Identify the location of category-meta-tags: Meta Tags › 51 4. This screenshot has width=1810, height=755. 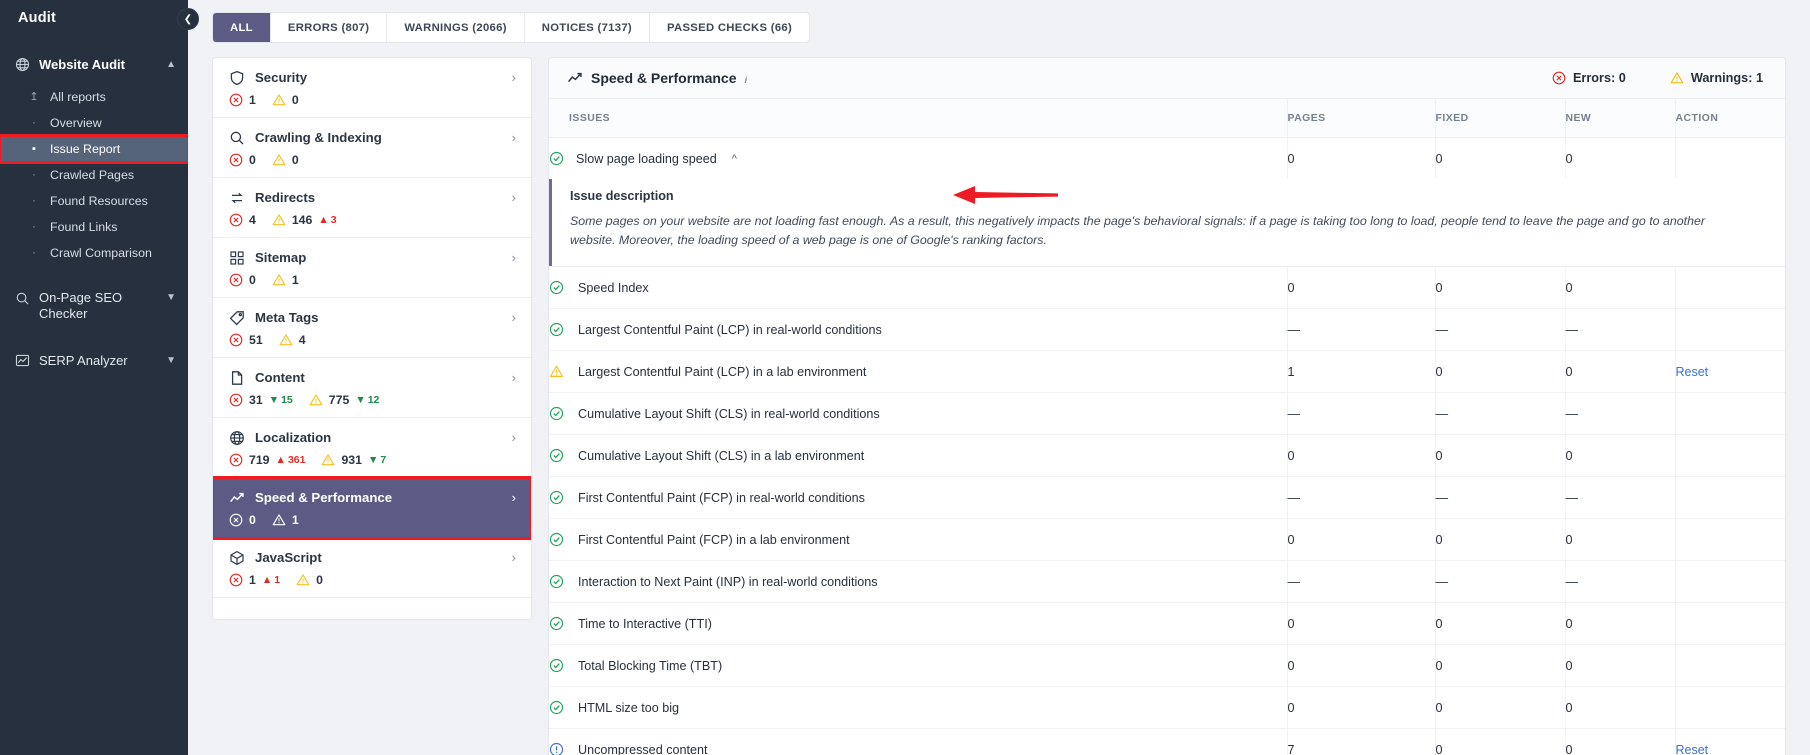
(372, 328).